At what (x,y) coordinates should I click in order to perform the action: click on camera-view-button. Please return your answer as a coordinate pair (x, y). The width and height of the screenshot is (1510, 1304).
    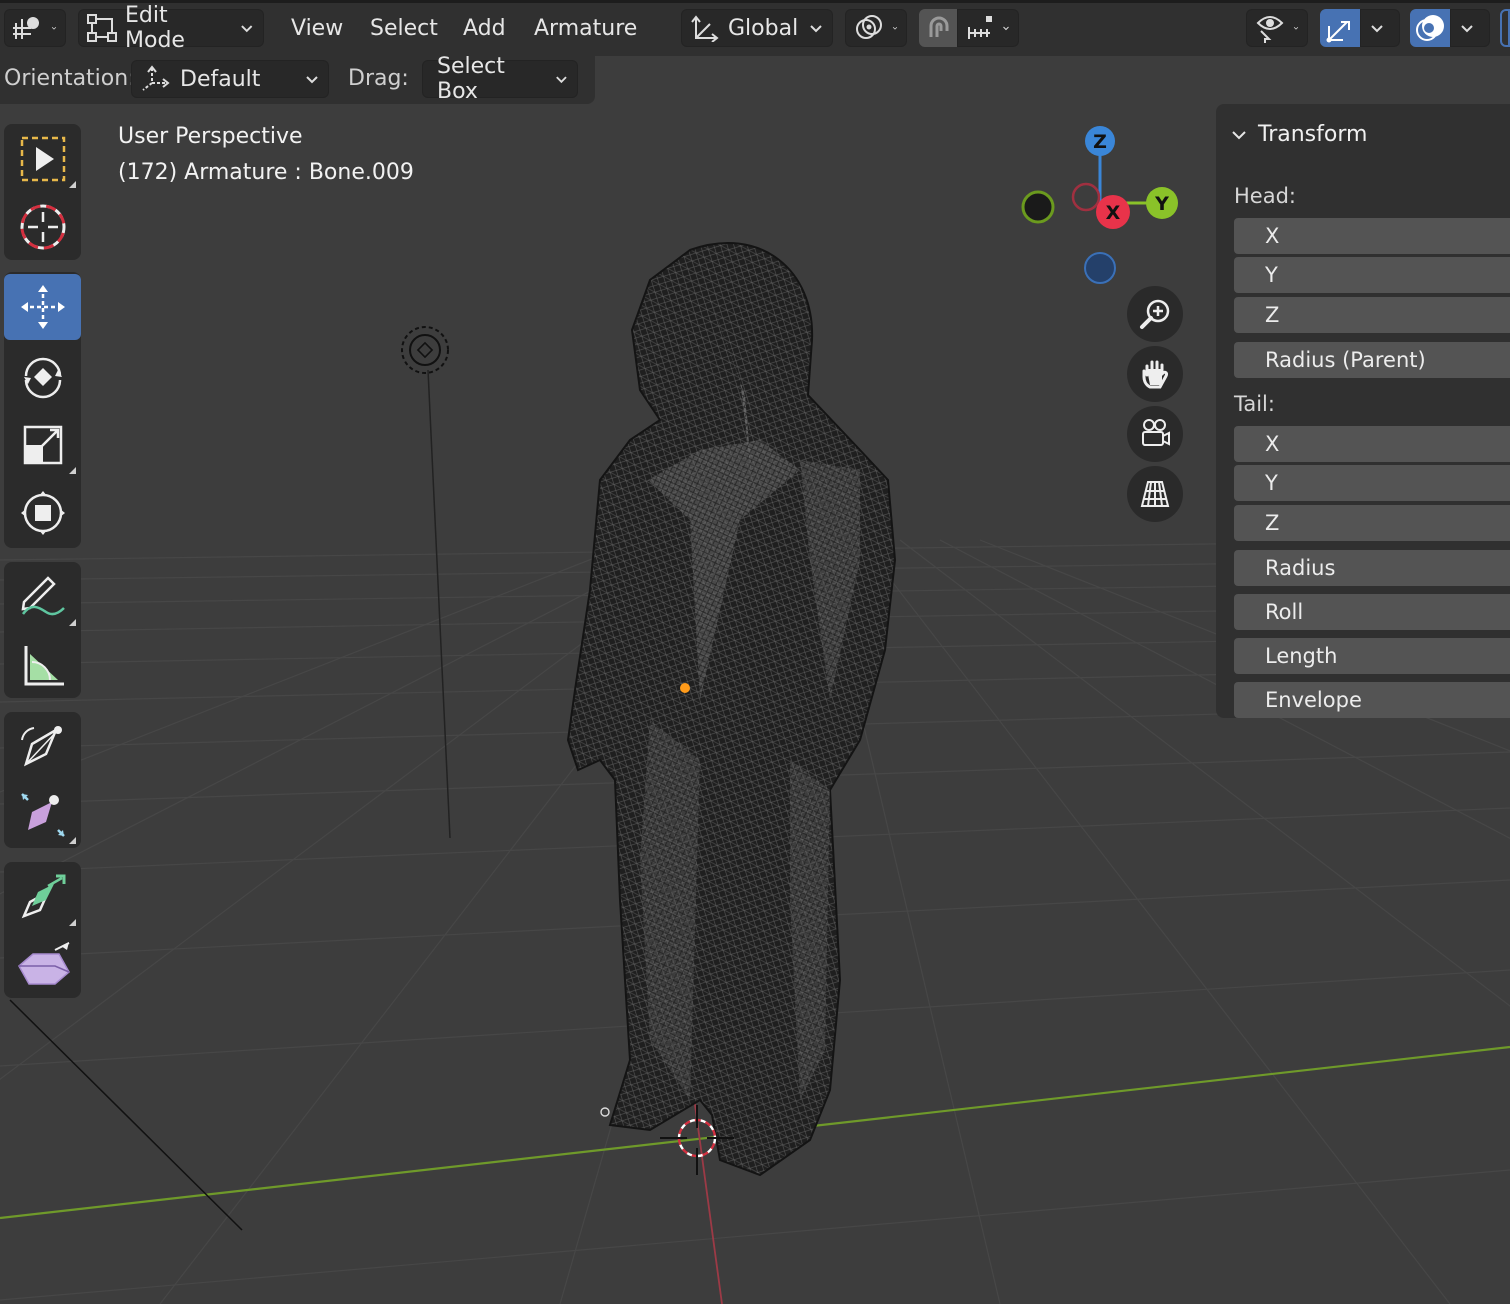
    Looking at the image, I should click on (1155, 434).